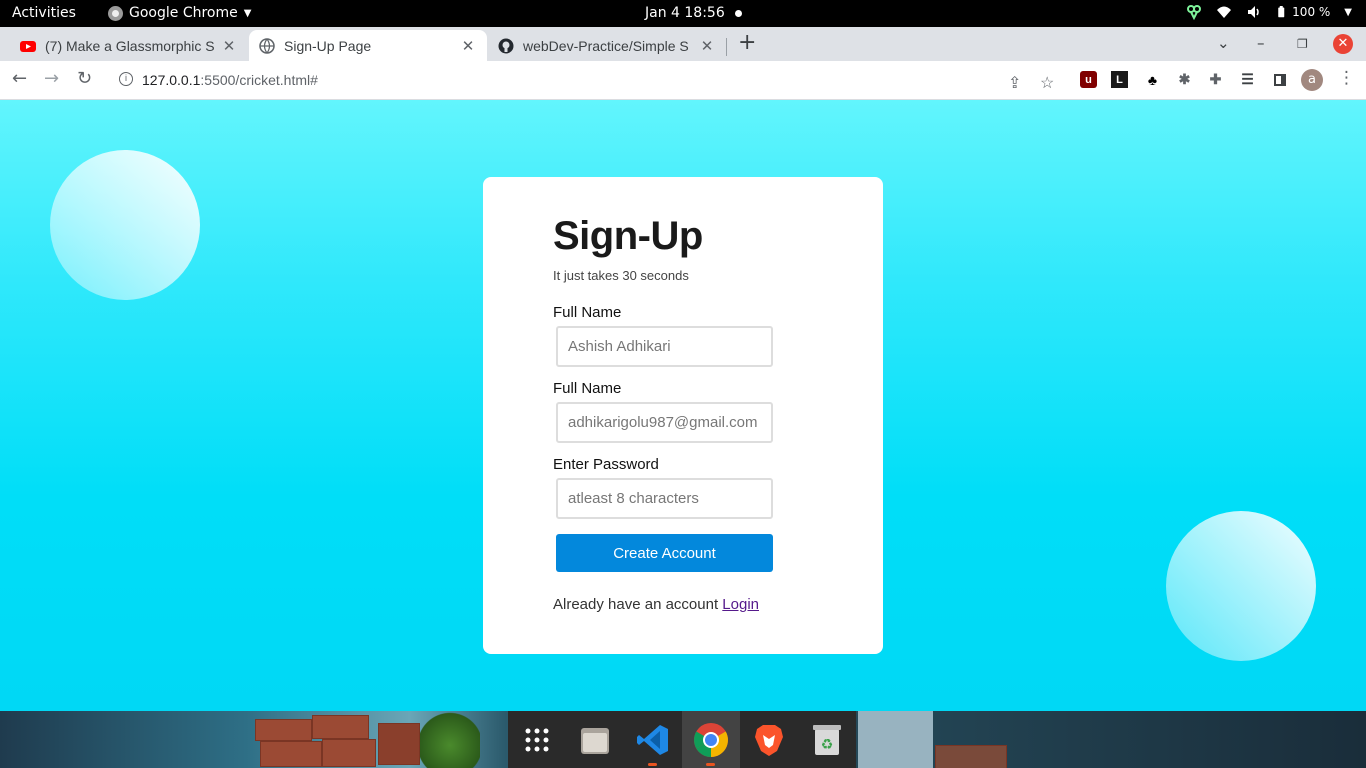 This screenshot has width=1366, height=768. Describe the element at coordinates (1343, 44) in the screenshot. I see `close-window-button: ✕` at that location.